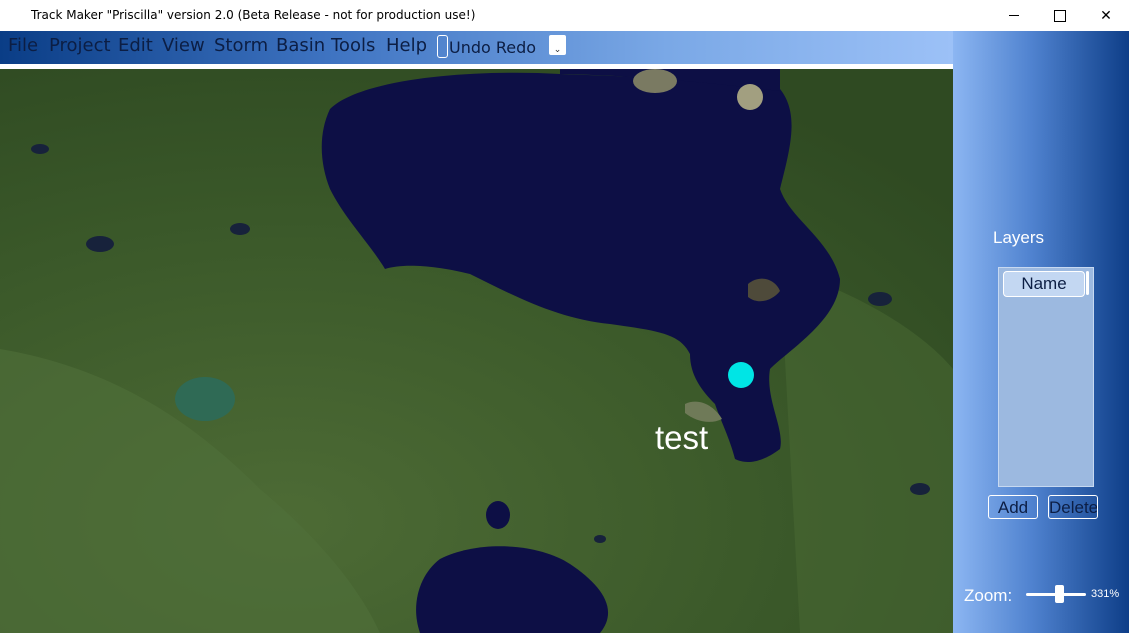 The width and height of the screenshot is (1129, 633). Describe the element at coordinates (241, 45) in the screenshot. I see `menu-storm: Storm` at that location.